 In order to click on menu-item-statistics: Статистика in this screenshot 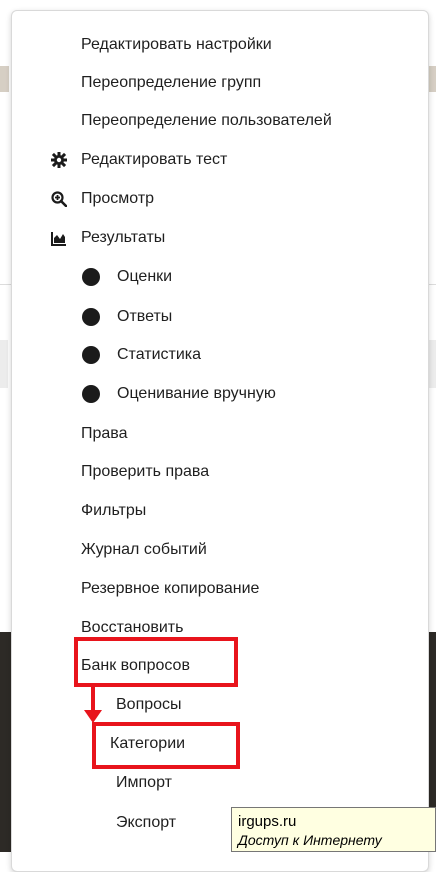, I will do `click(142, 355)`.